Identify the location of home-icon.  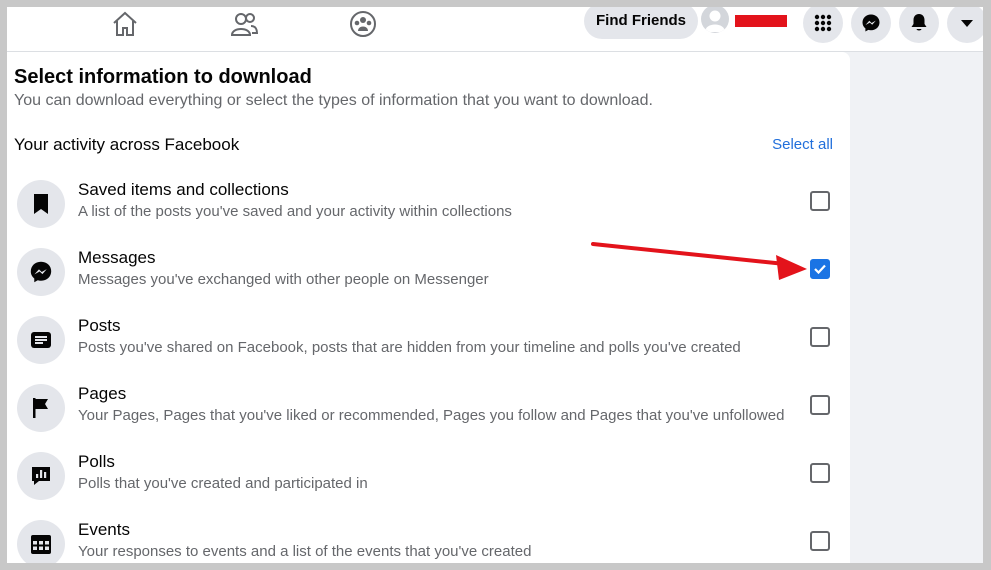
(125, 24).